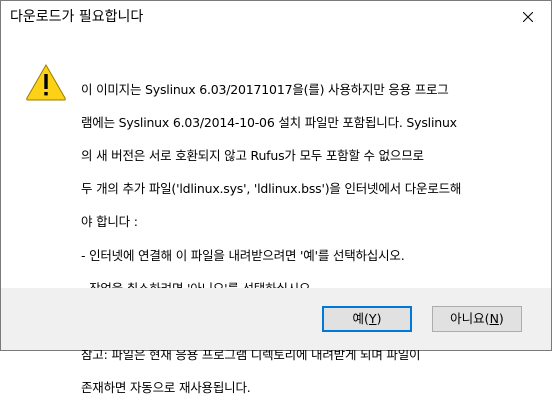 Image resolution: width=552 pixels, height=413 pixels. Describe the element at coordinates (494, 318) in the screenshot. I see `no-button-mnemonic: N` at that location.